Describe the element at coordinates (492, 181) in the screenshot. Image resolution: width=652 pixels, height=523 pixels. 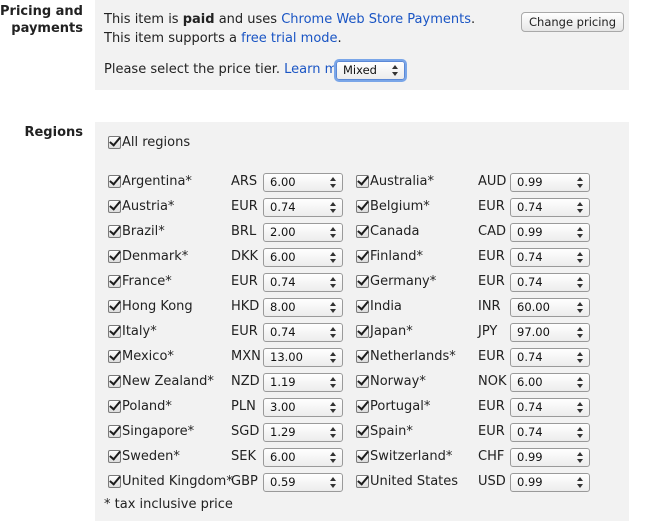
I see `region-currency-australia: AUD` at that location.